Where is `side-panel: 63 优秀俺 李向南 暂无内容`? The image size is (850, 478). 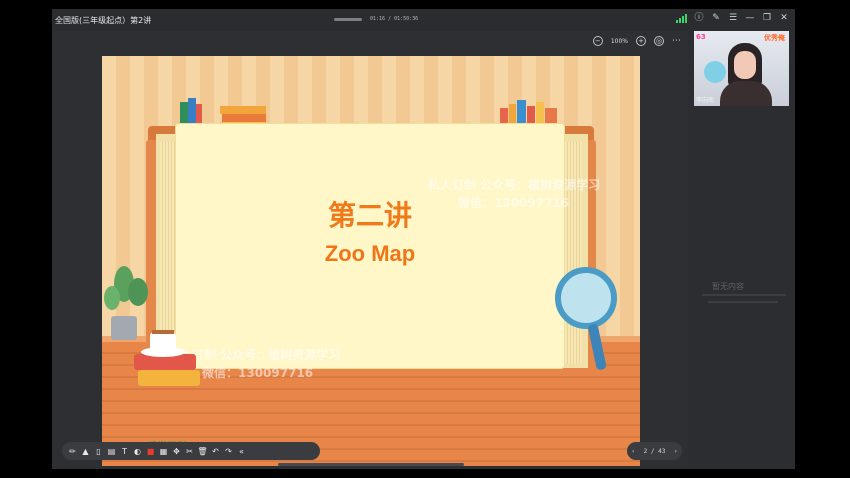
side-panel: 63 优秀俺 李向南 暂无内容 is located at coordinates (741, 250).